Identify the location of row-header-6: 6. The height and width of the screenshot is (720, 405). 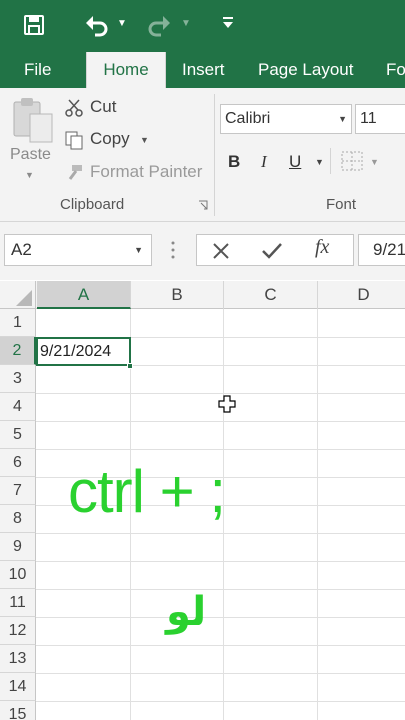
(18, 463).